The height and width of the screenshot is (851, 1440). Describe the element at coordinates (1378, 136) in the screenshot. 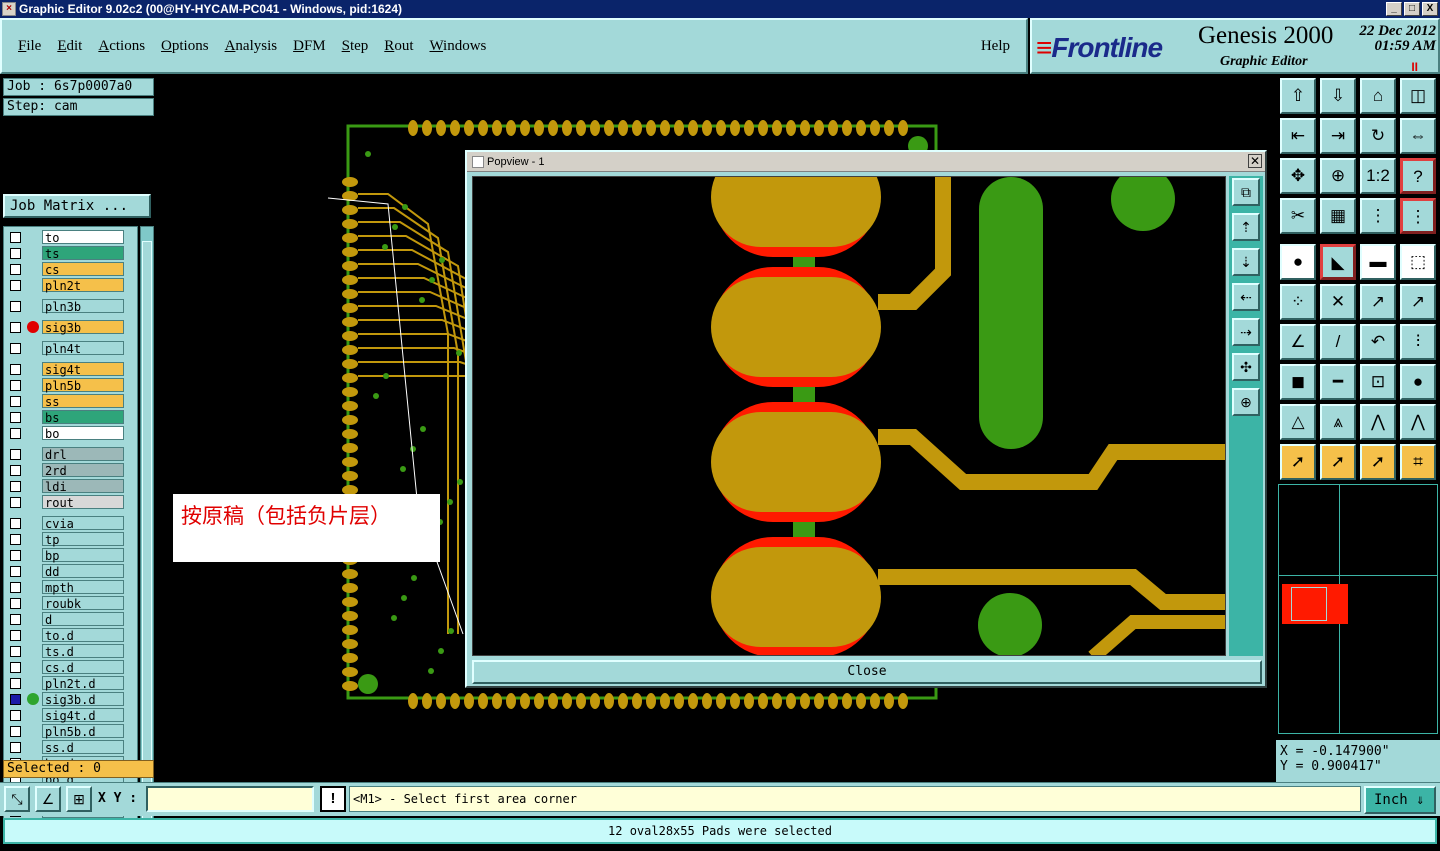

I see `redraw-icon: ↻` at that location.